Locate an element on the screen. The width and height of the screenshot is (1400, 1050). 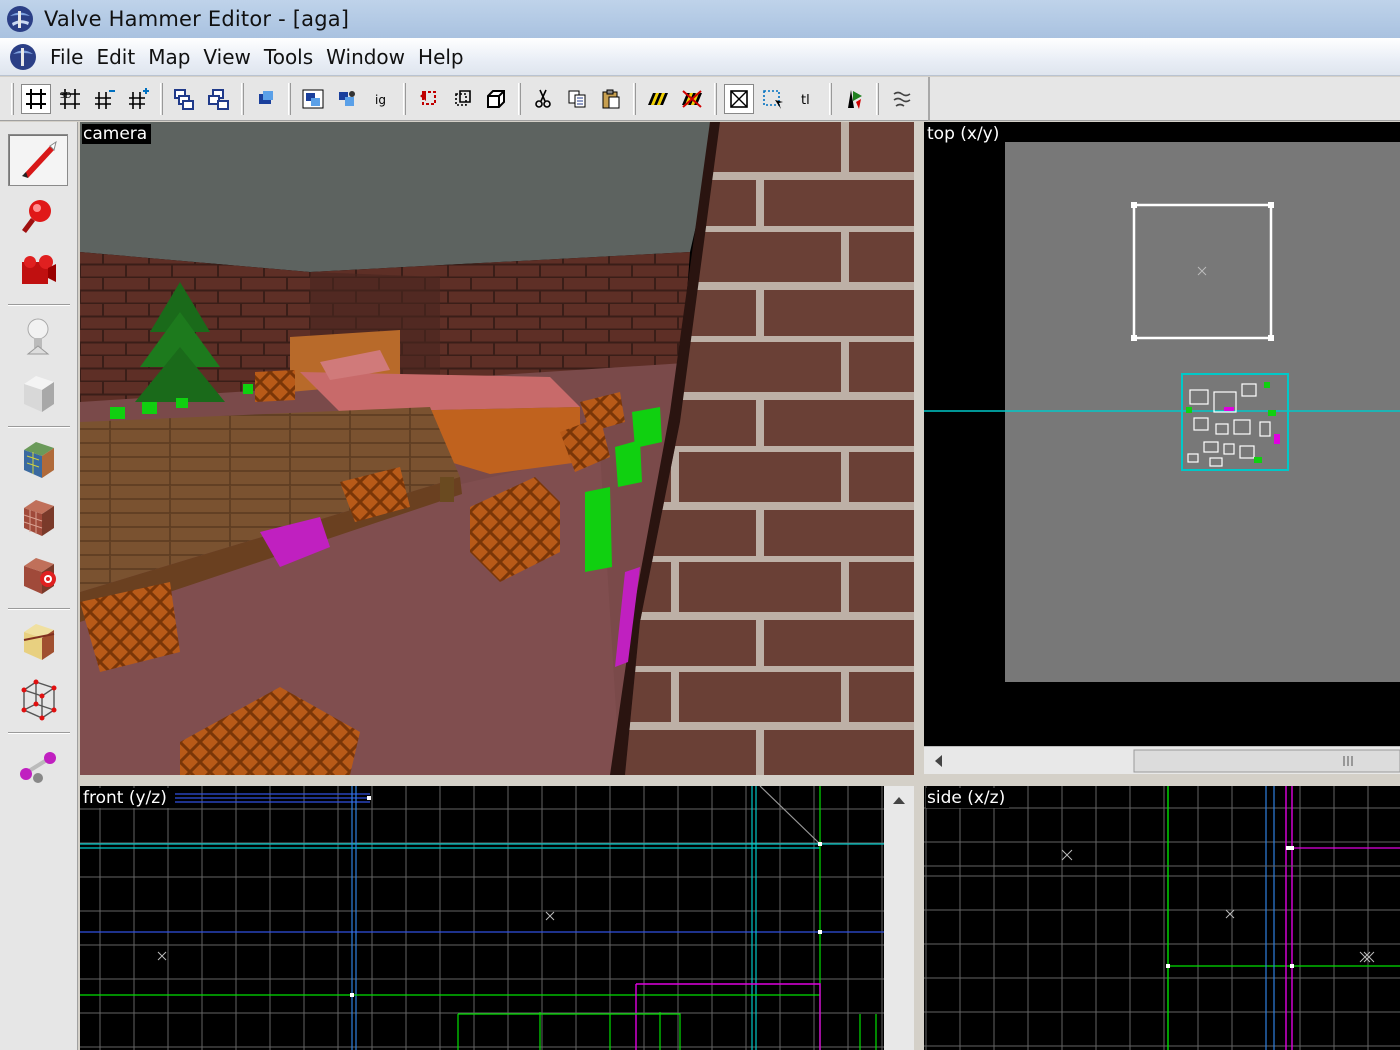
menu-tools: Tools is located at coordinates (293, 57).